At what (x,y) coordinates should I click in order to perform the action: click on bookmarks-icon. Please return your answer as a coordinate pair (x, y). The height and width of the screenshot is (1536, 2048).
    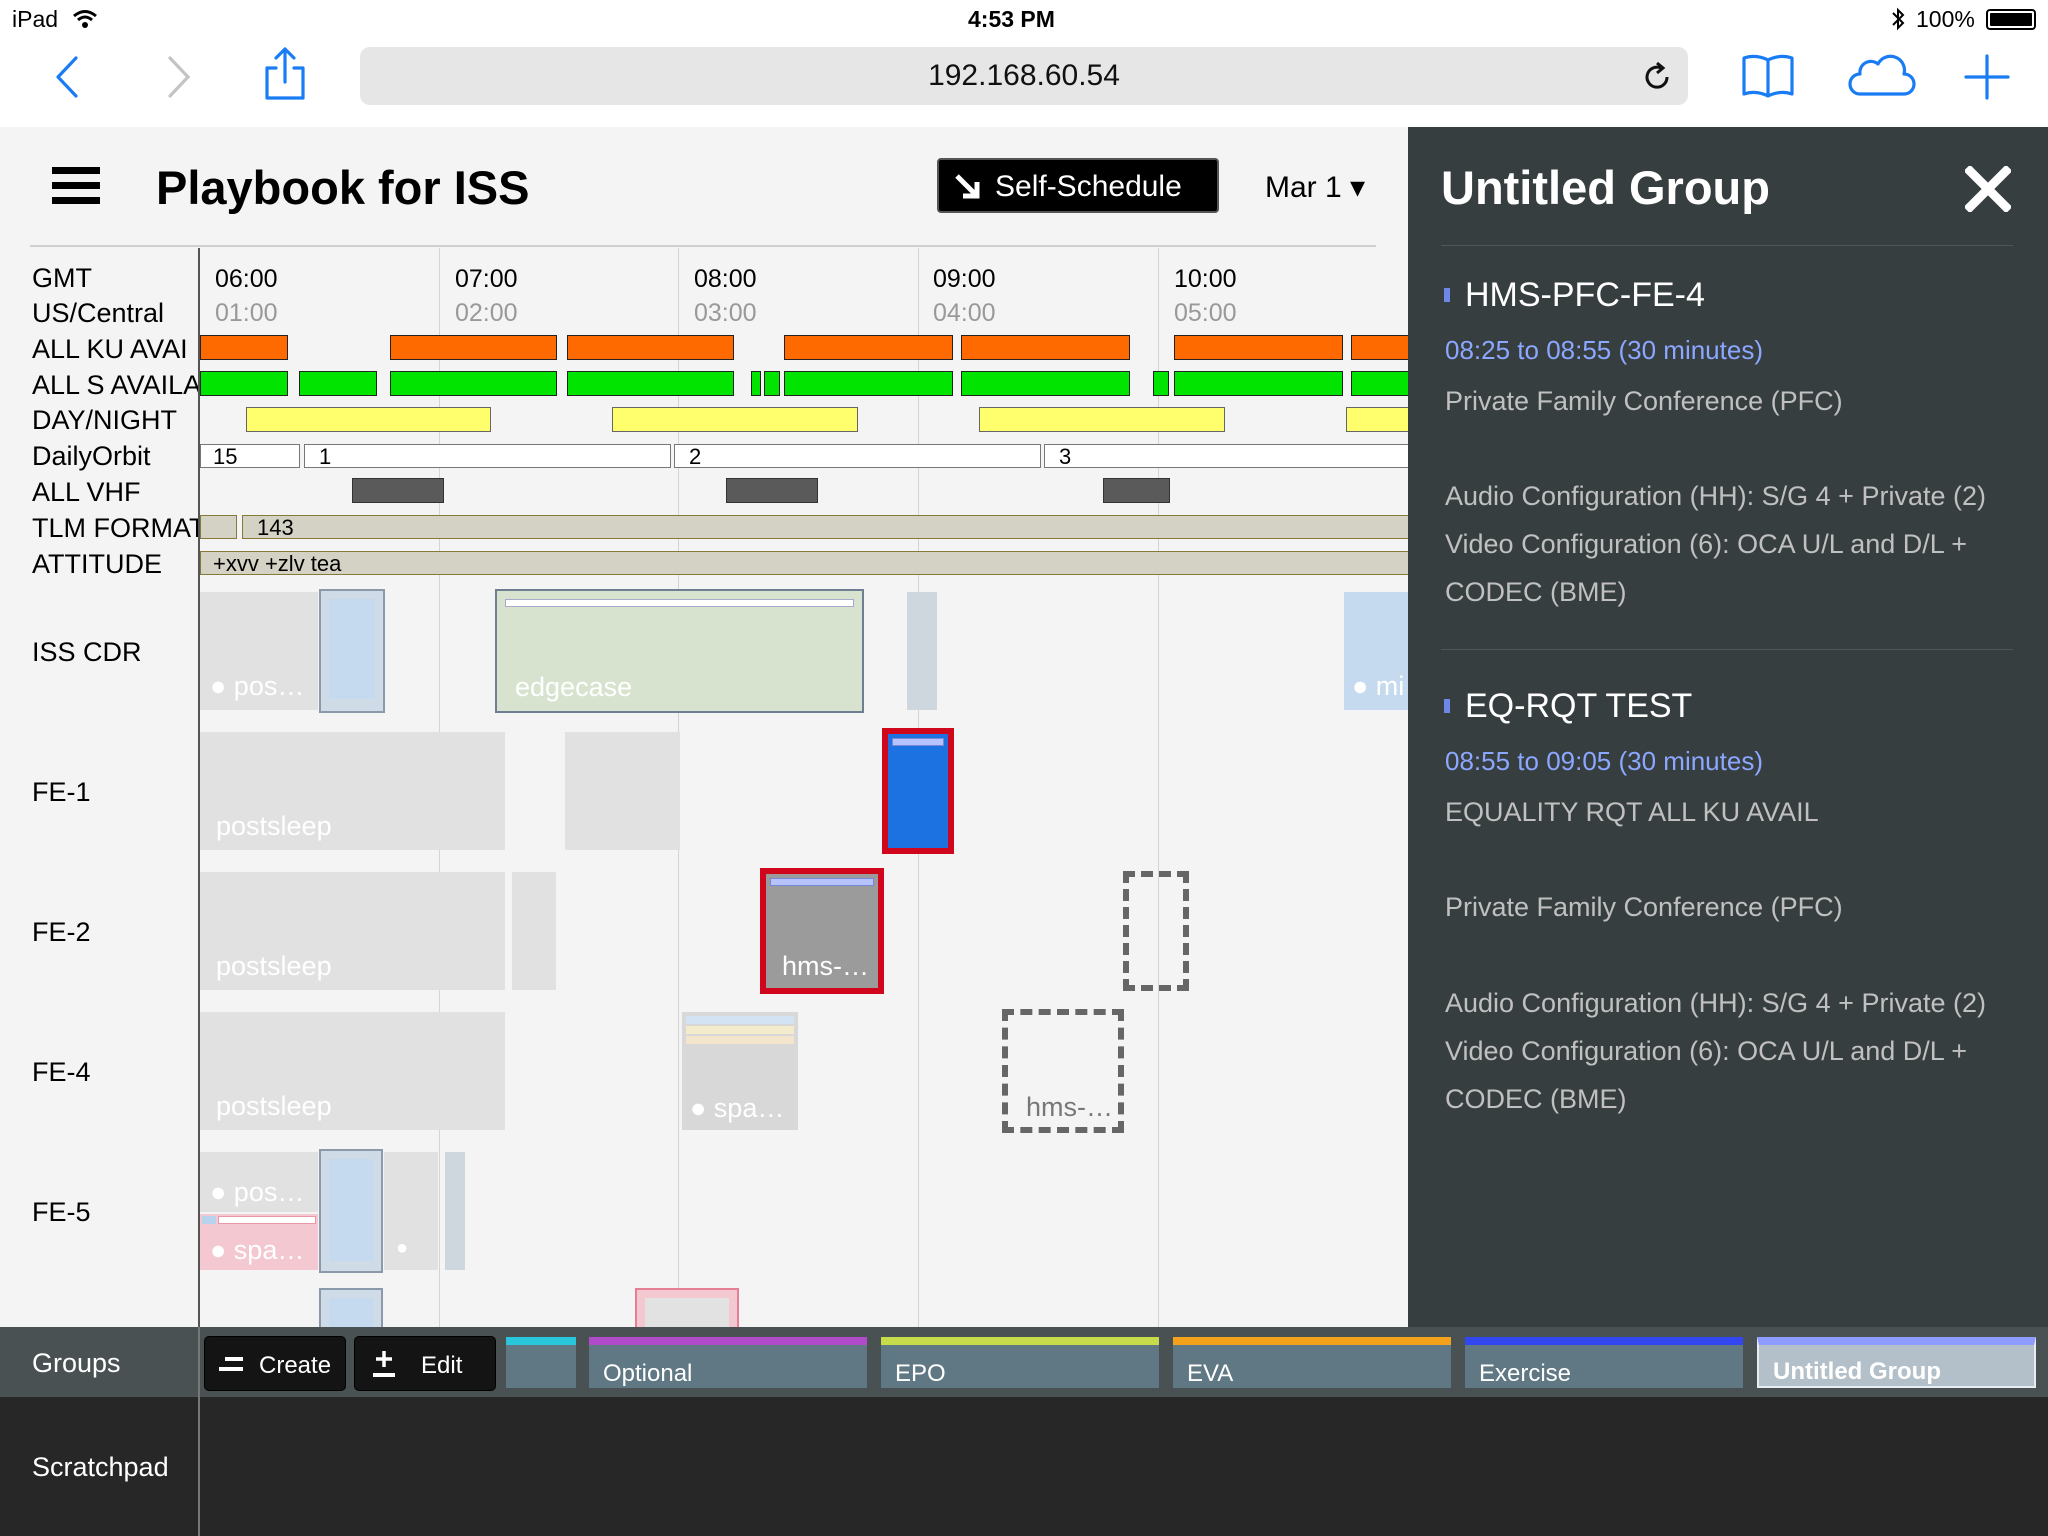
    Looking at the image, I should click on (1768, 76).